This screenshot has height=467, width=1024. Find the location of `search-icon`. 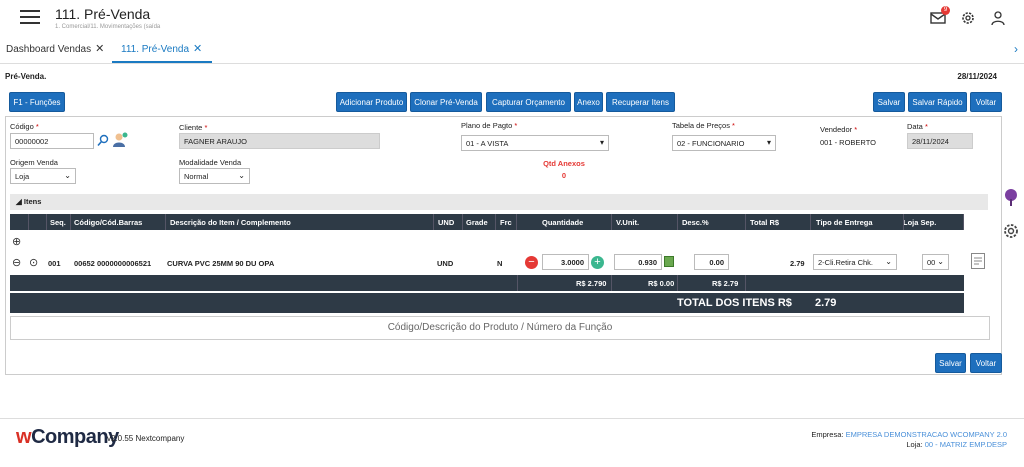

search-icon is located at coordinates (103, 143).